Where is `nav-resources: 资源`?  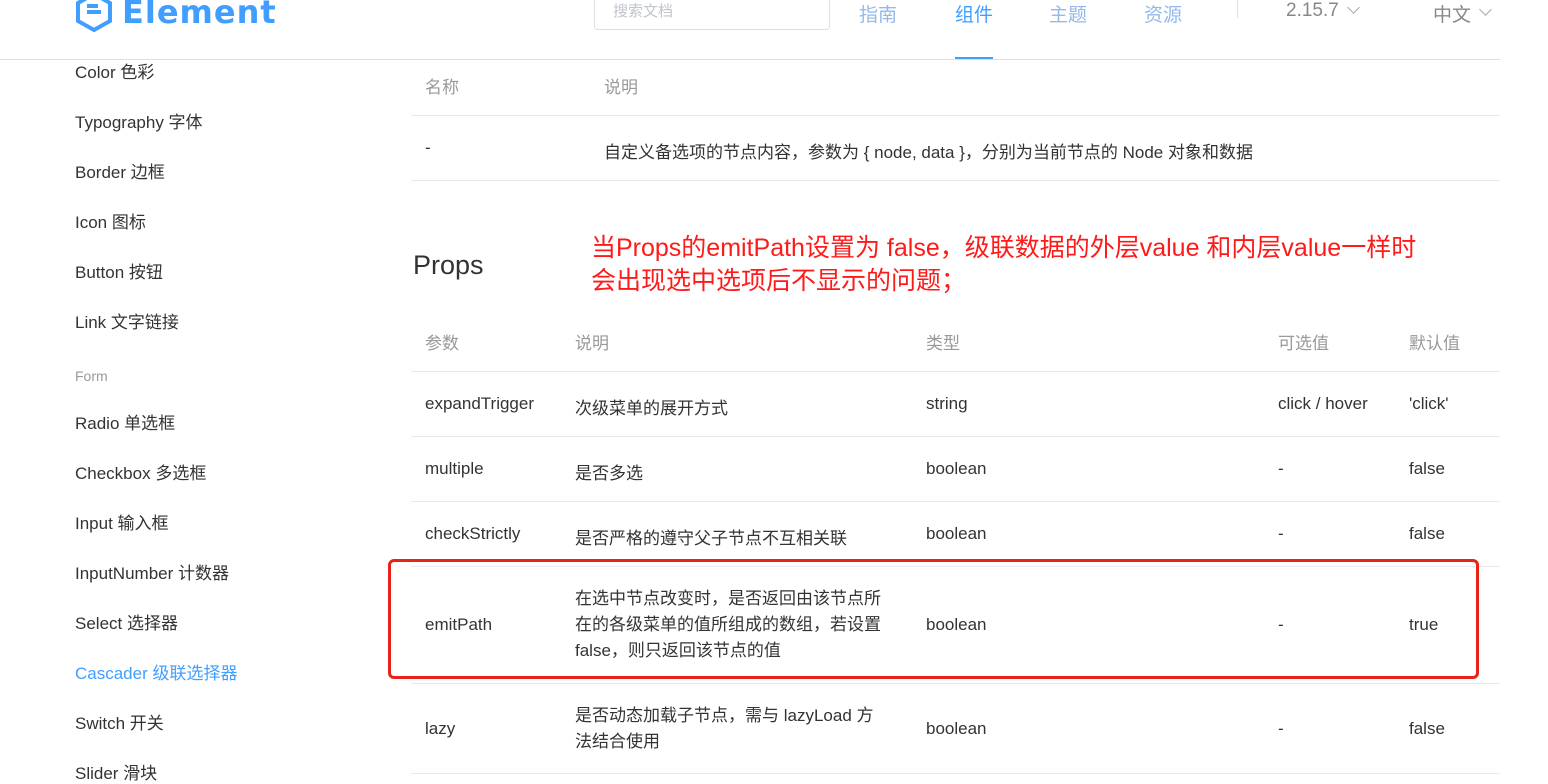
nav-resources: 资源 is located at coordinates (1163, 30).